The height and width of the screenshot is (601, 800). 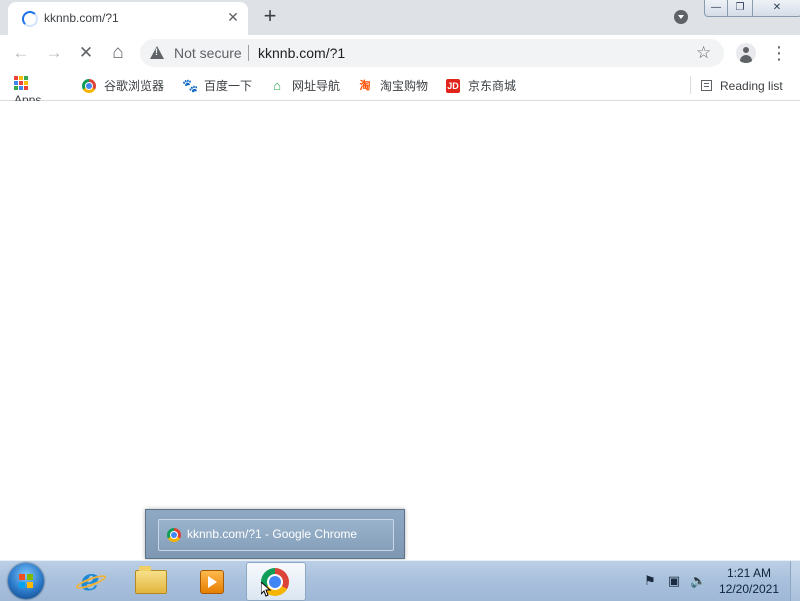 What do you see at coordinates (134, 85) in the screenshot?
I see `bookmark-label: 谷歌浏览器` at bounding box center [134, 85].